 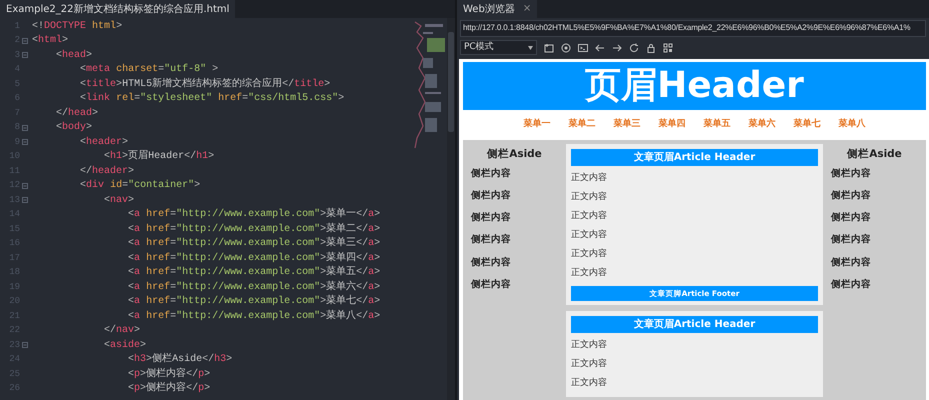 What do you see at coordinates (651, 47) in the screenshot?
I see `lock-icon` at bounding box center [651, 47].